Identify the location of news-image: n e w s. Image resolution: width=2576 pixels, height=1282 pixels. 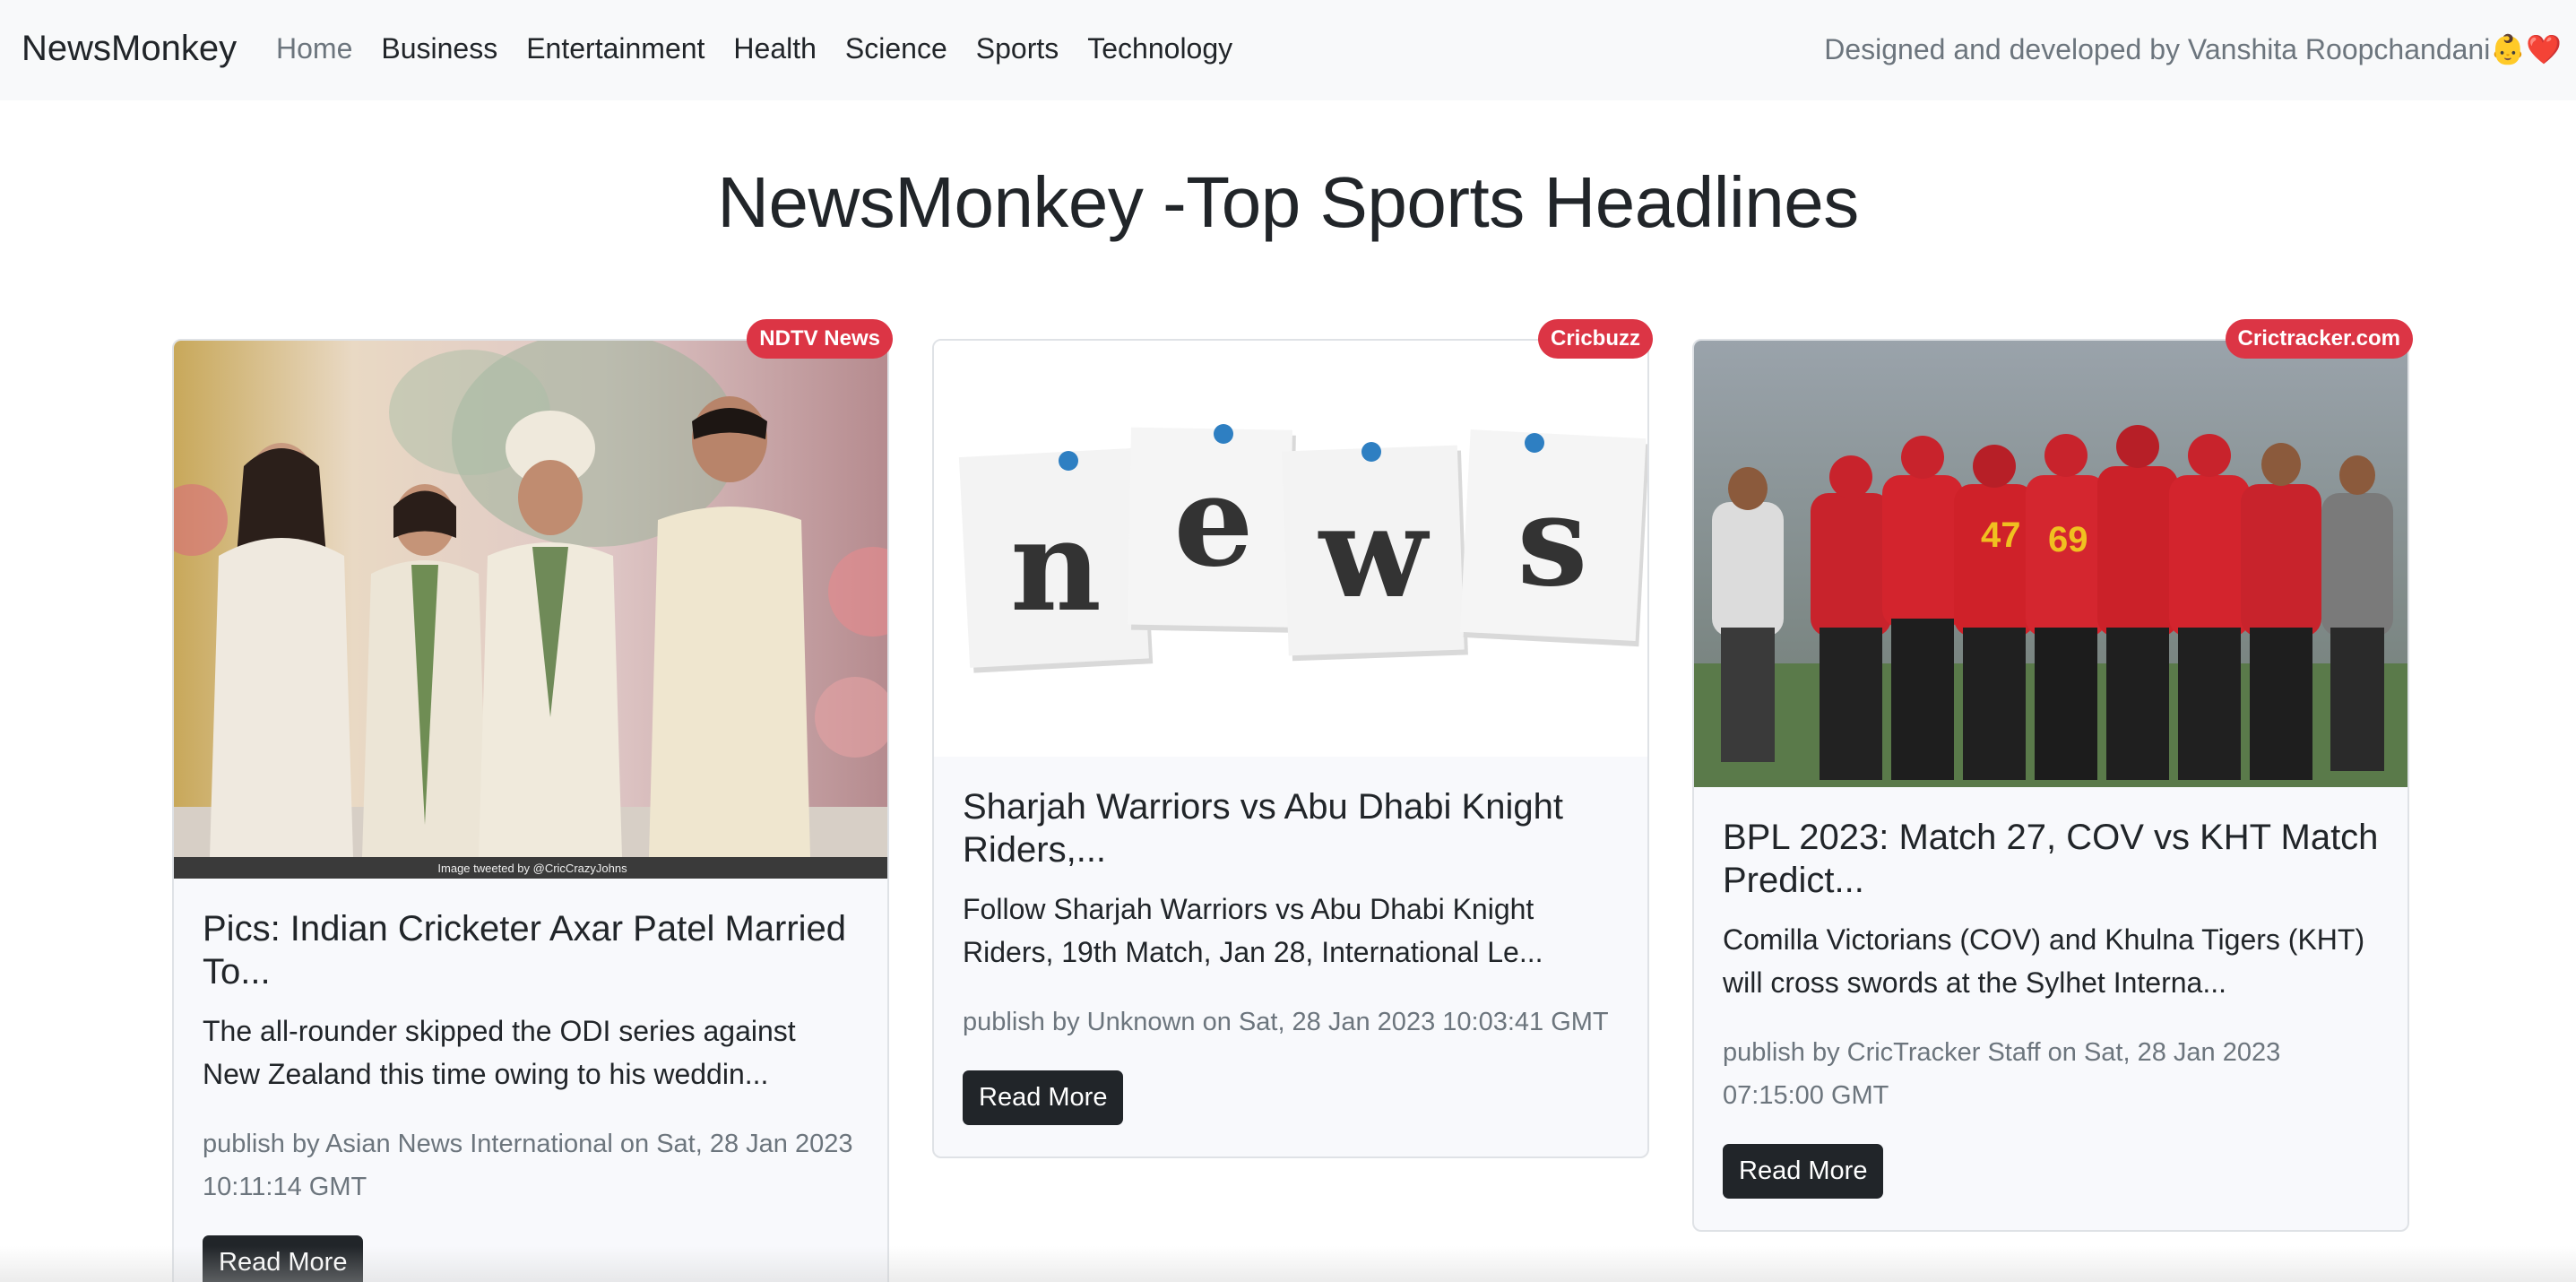
(1290, 549).